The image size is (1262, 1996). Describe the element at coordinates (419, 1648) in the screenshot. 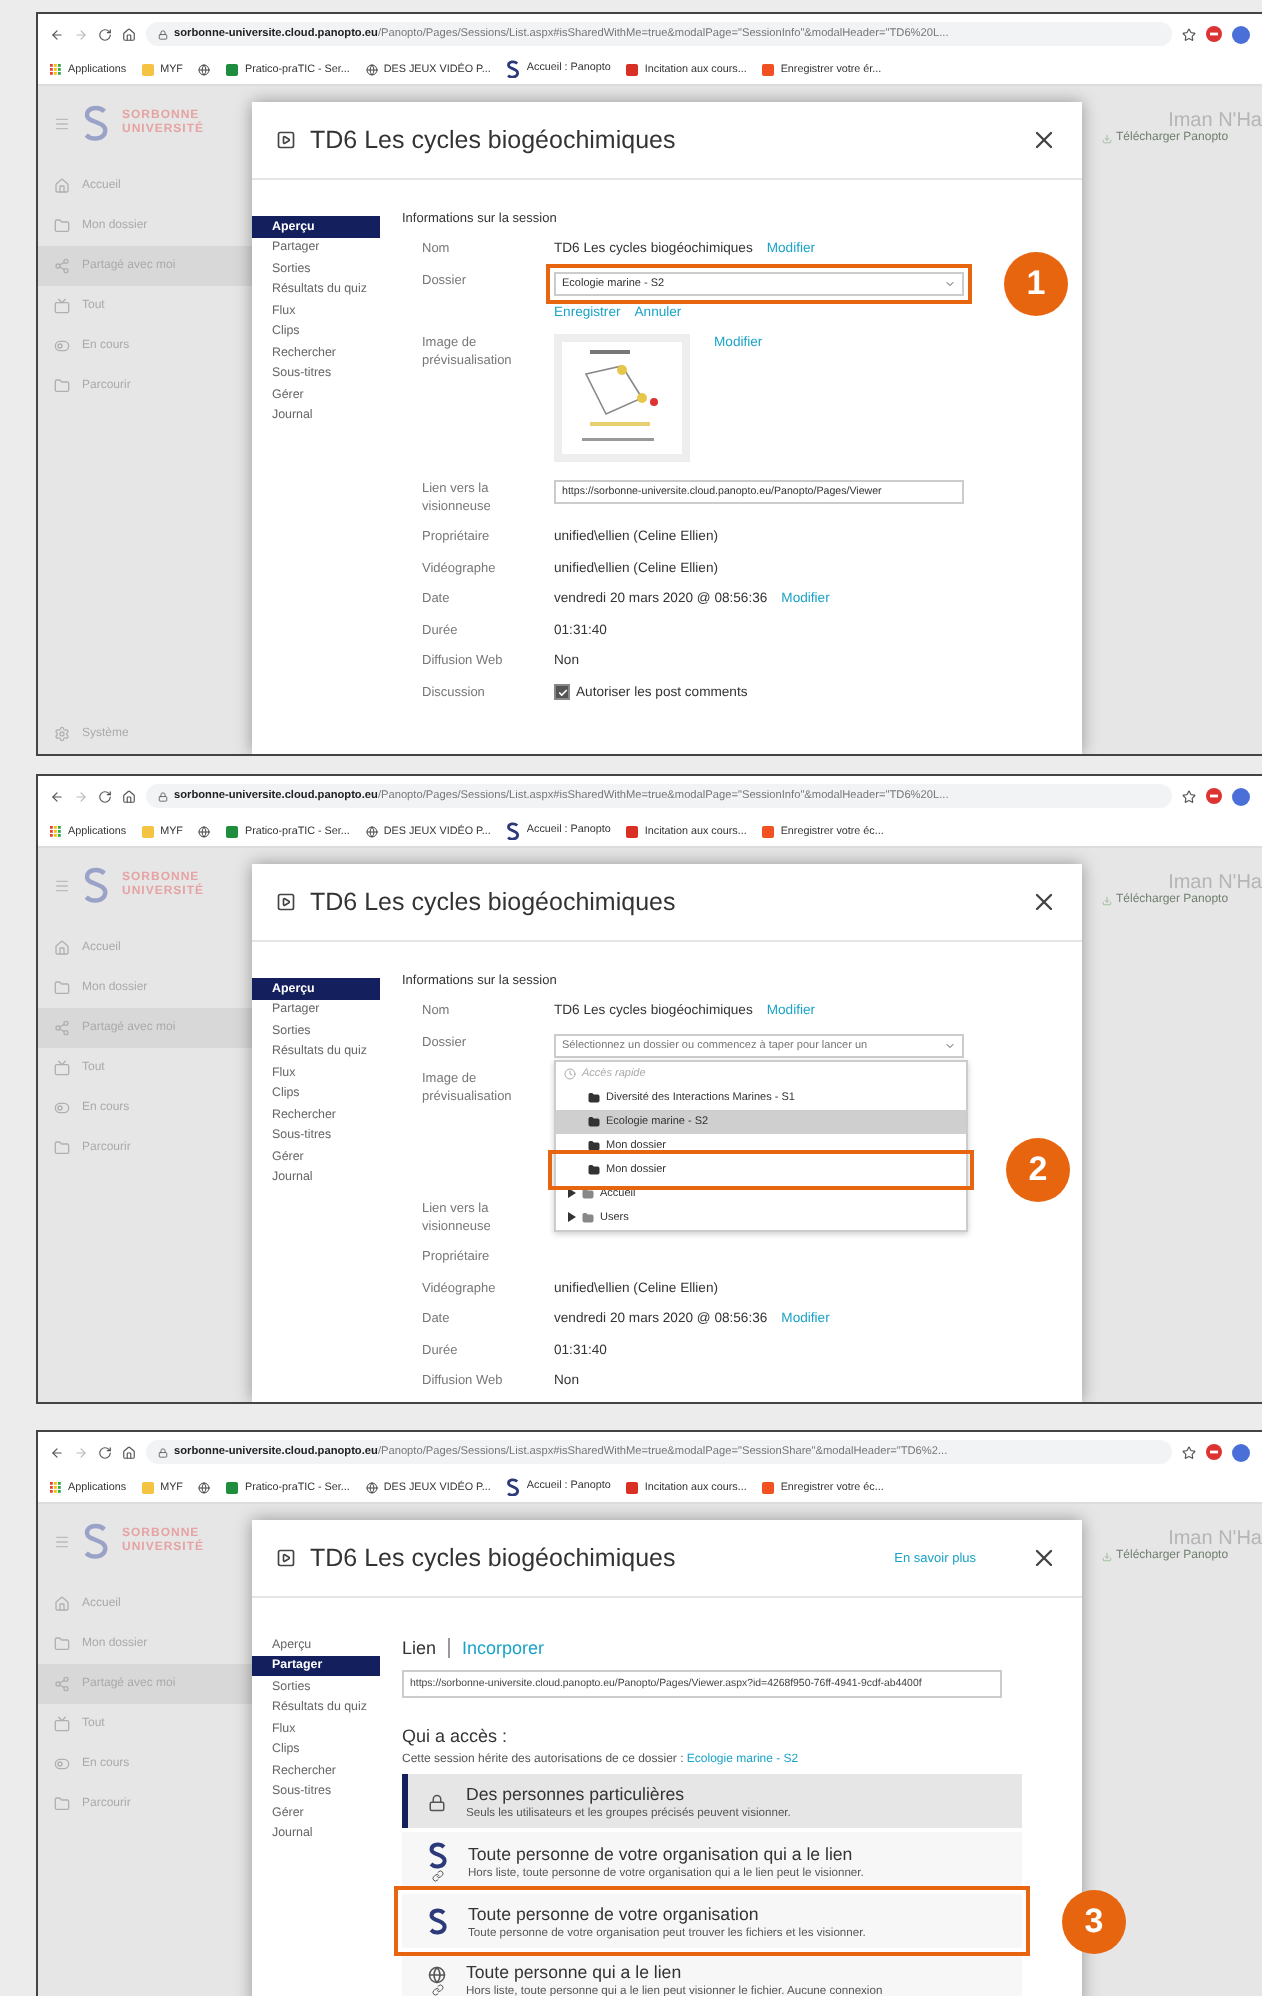

I see `share-mode-tab: Lien` at that location.